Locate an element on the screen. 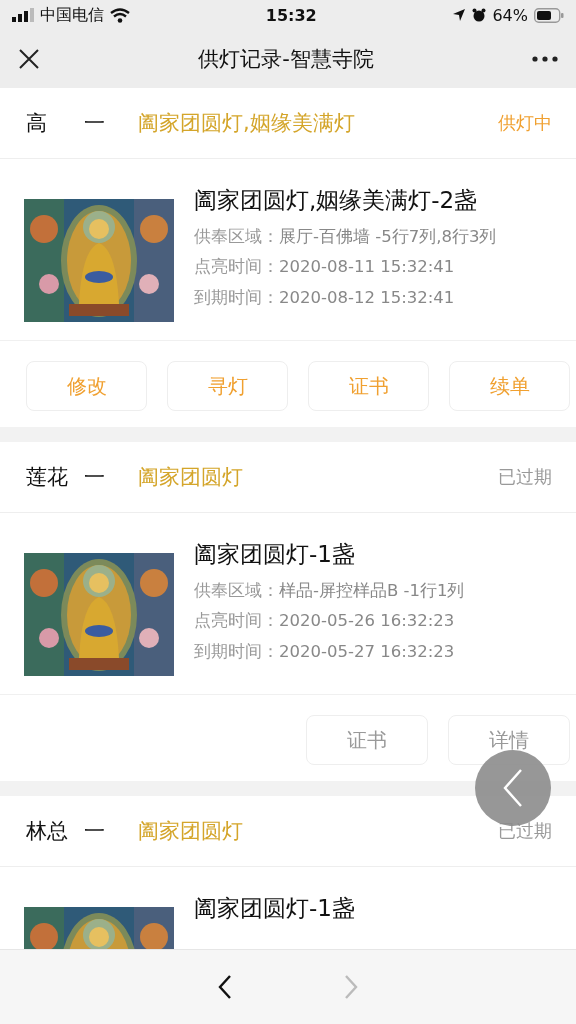 This screenshot has height=1024, width=576. detail-line: 点亮时间：2020-05-26 16:32:23 is located at coordinates (325, 621).